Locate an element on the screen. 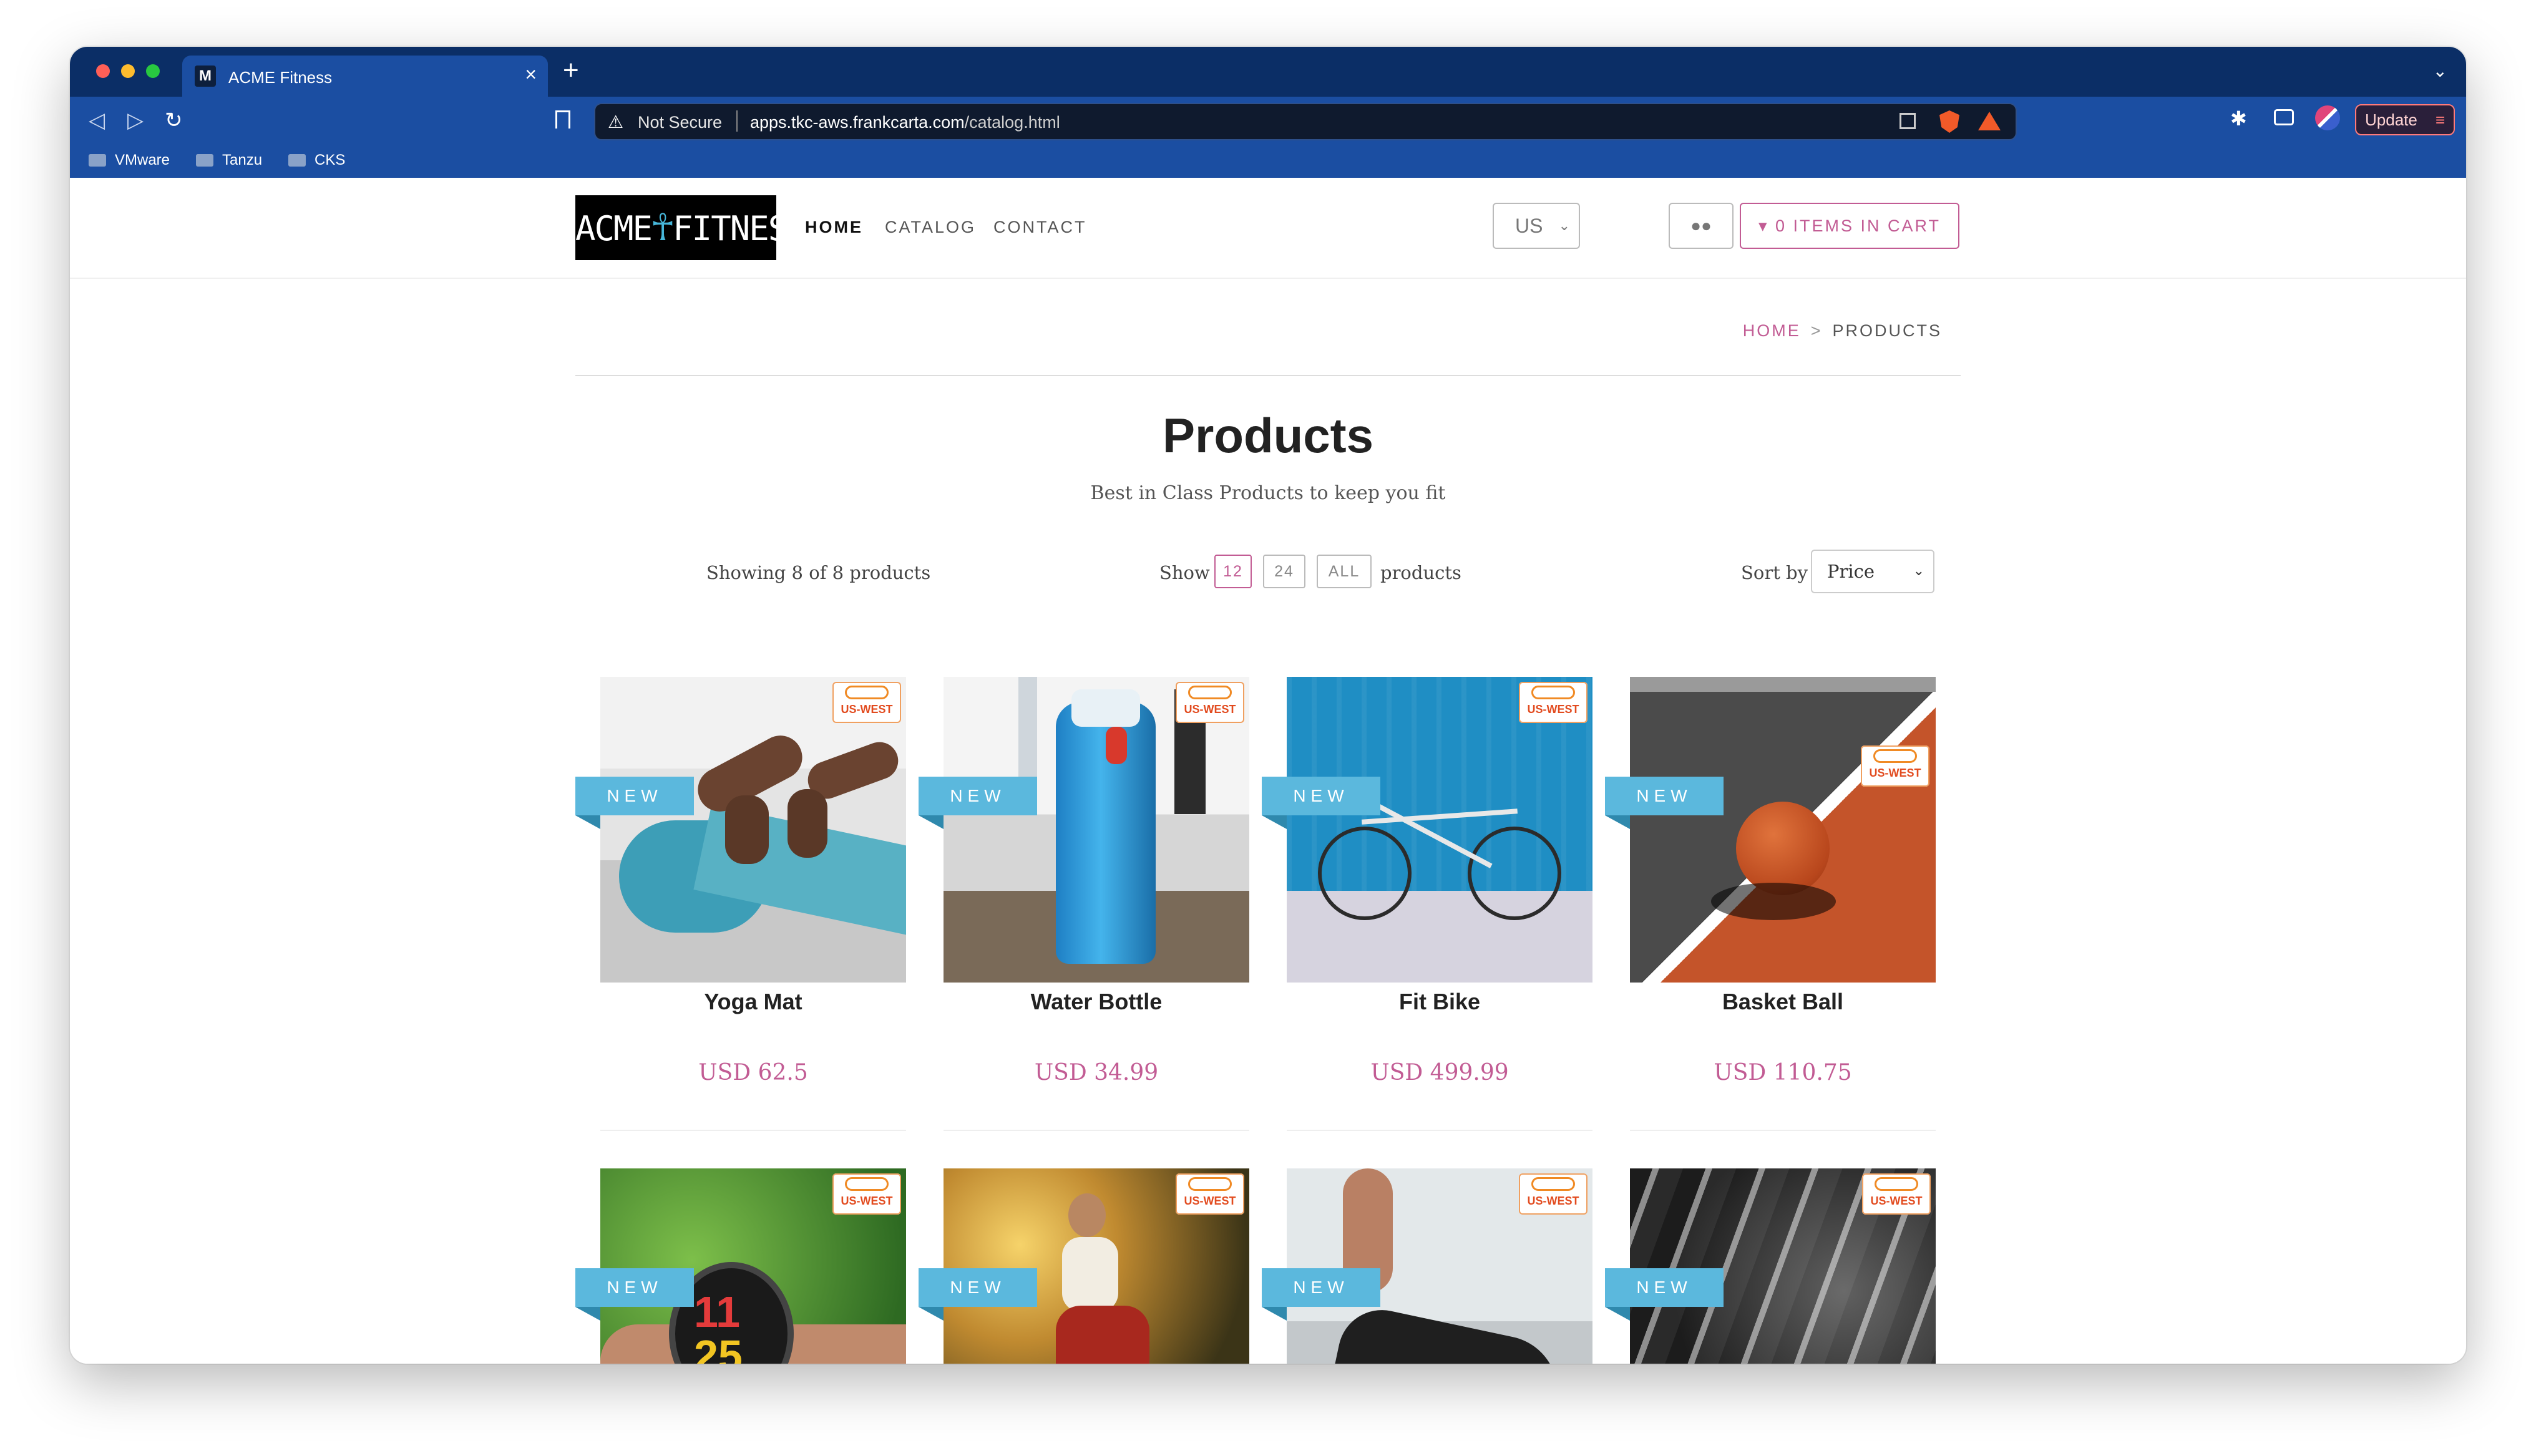 The height and width of the screenshot is (1456, 2536). region-value: US is located at coordinates (1529, 226).